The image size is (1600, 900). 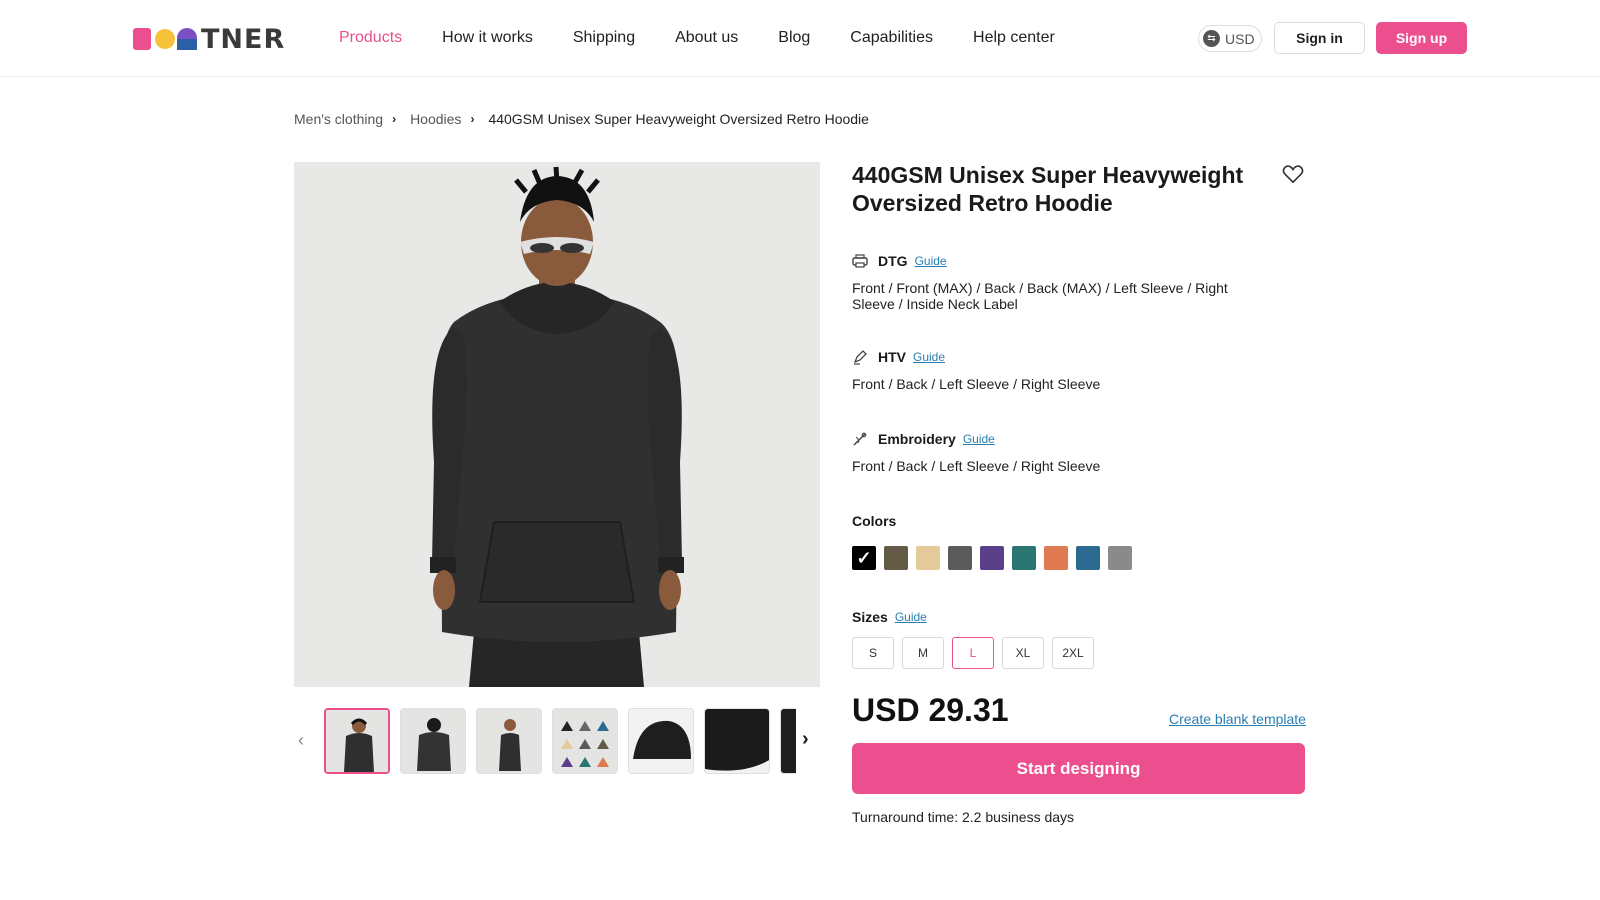 What do you see at coordinates (1237, 719) in the screenshot?
I see `create-blank-template-link: Create blank template` at bounding box center [1237, 719].